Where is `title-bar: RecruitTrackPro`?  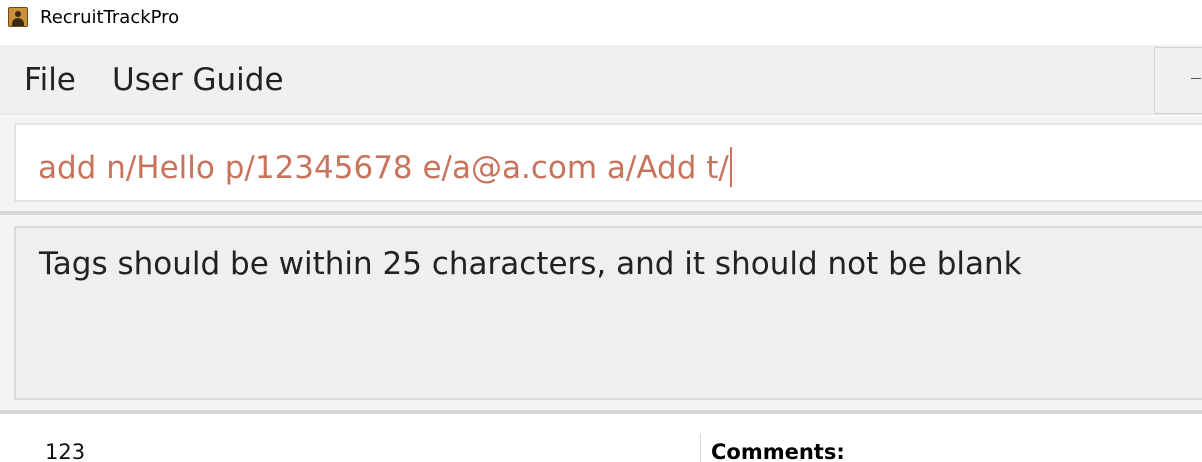 title-bar: RecruitTrackPro is located at coordinates (601, 18).